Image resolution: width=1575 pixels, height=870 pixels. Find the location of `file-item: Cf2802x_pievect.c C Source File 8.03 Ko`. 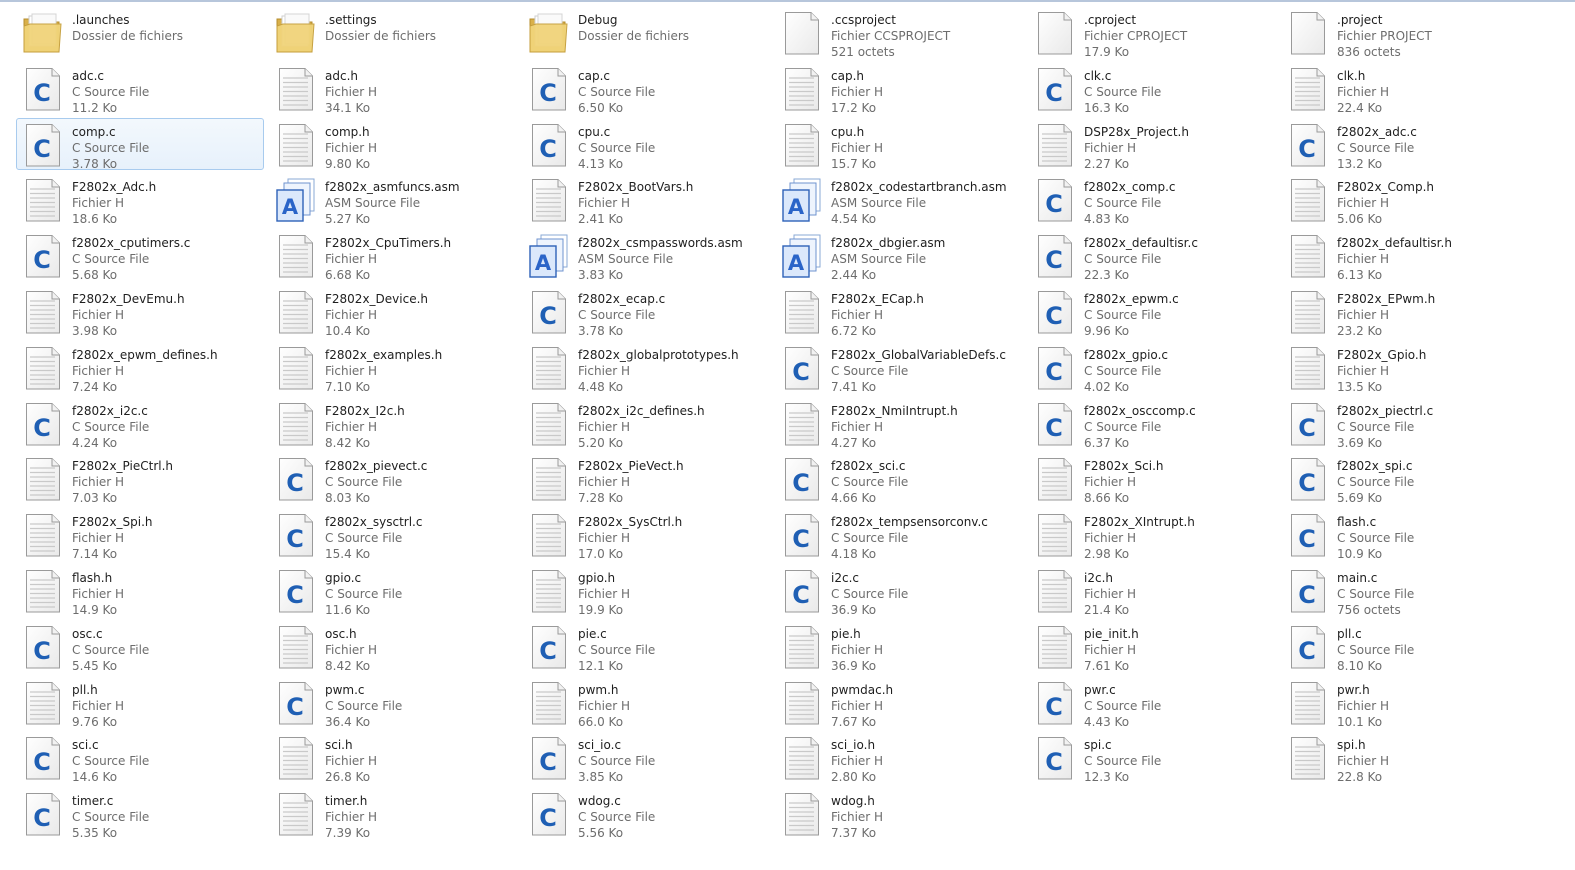

file-item: Cf2802x_pievect.c C Source File 8.03 Ko is located at coordinates (393, 478).